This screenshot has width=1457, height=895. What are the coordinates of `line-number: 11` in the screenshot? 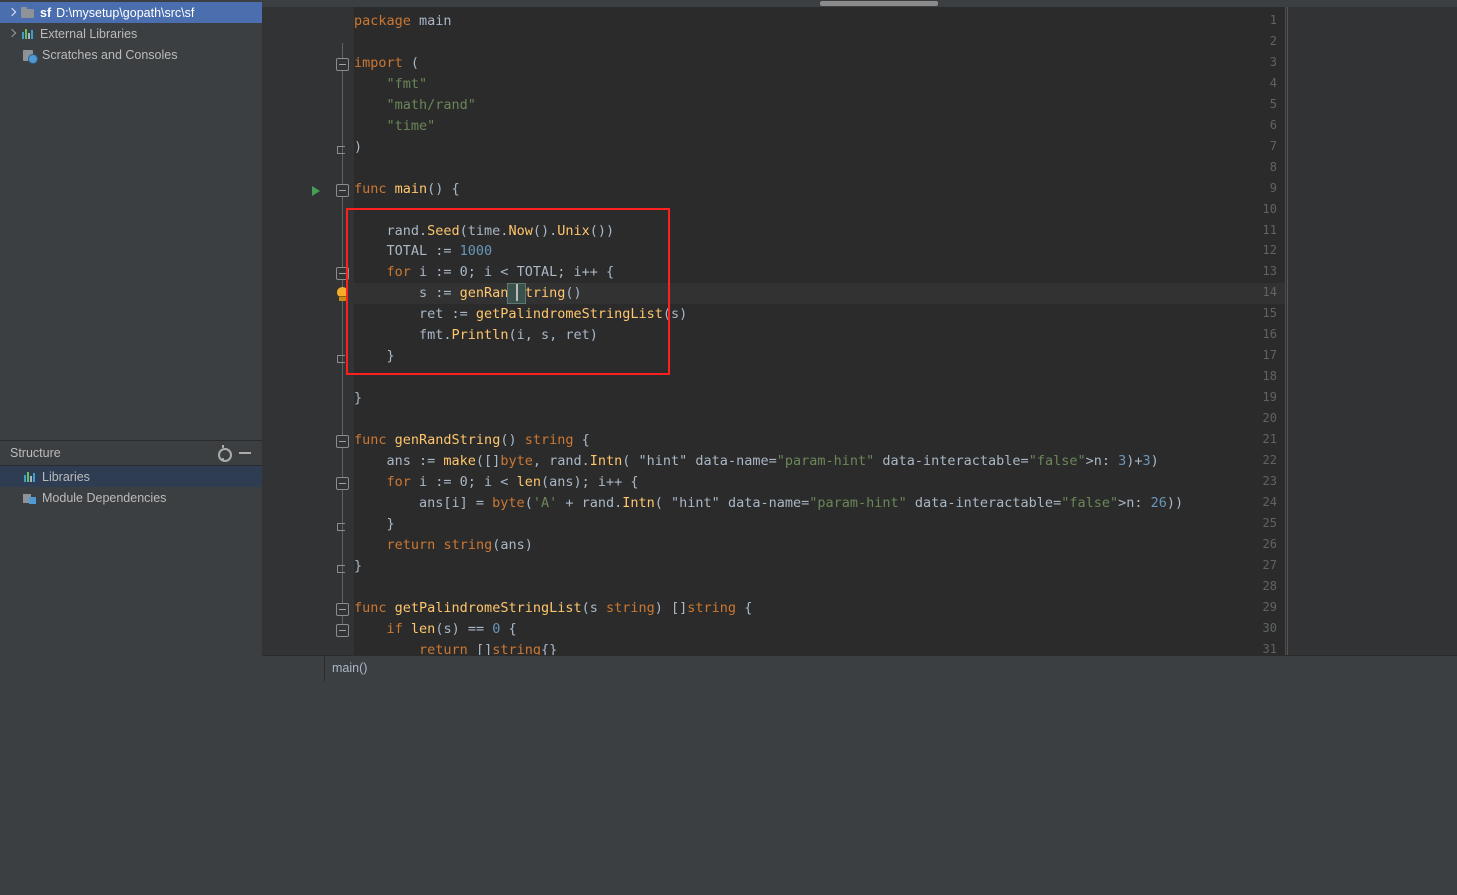 It's located at (1269, 229).